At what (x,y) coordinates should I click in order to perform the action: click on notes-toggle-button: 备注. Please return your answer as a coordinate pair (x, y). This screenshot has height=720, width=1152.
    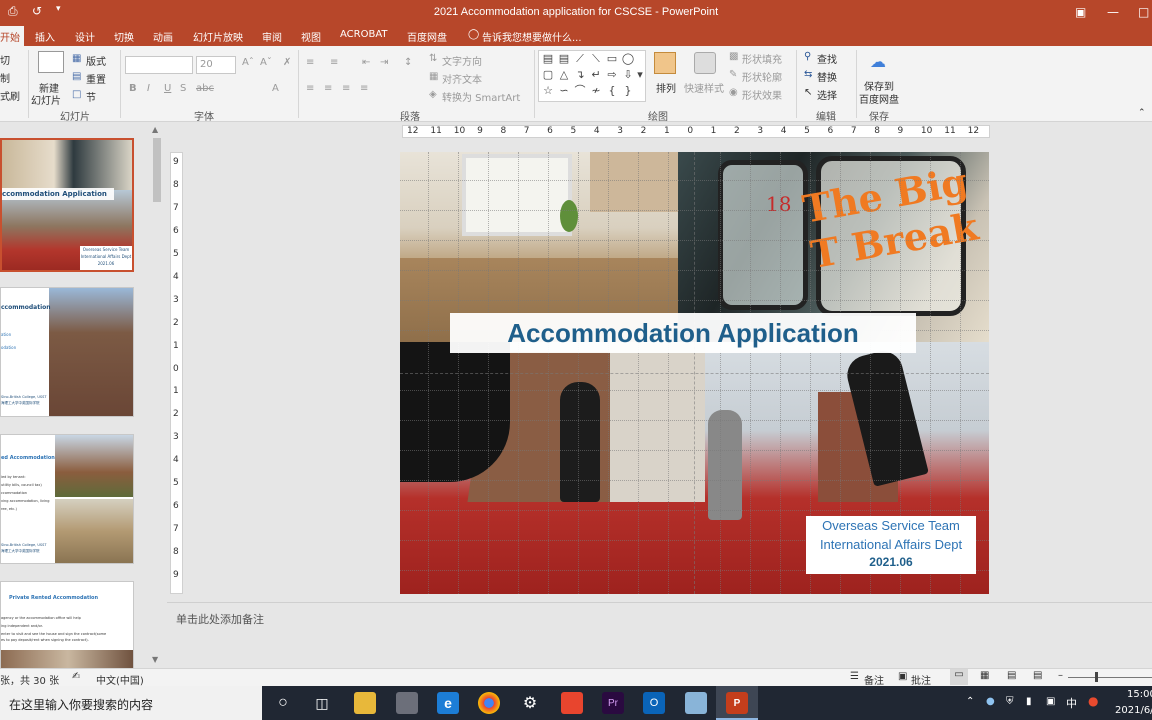
    Looking at the image, I should click on (874, 679).